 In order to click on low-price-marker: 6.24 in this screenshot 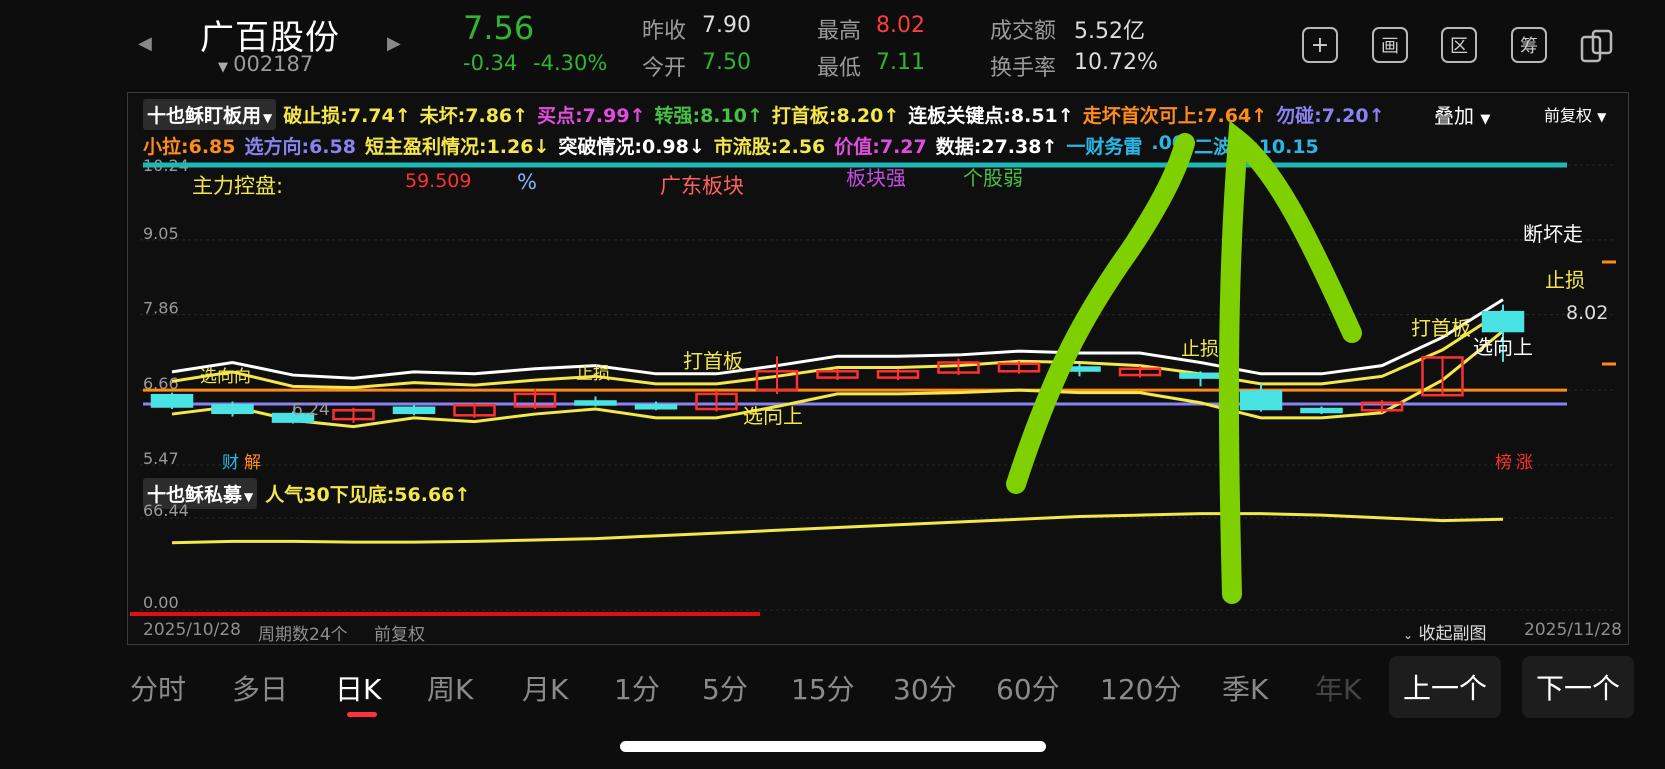, I will do `click(311, 410)`.